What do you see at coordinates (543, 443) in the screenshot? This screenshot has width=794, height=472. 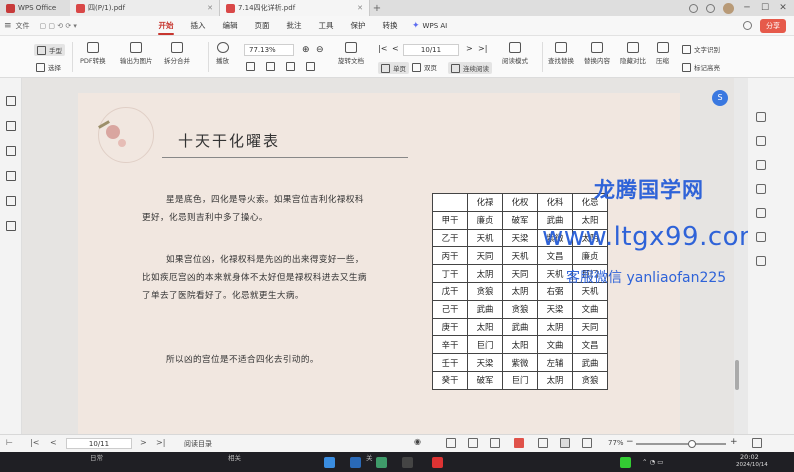 I see `fit-width-view-icon` at bounding box center [543, 443].